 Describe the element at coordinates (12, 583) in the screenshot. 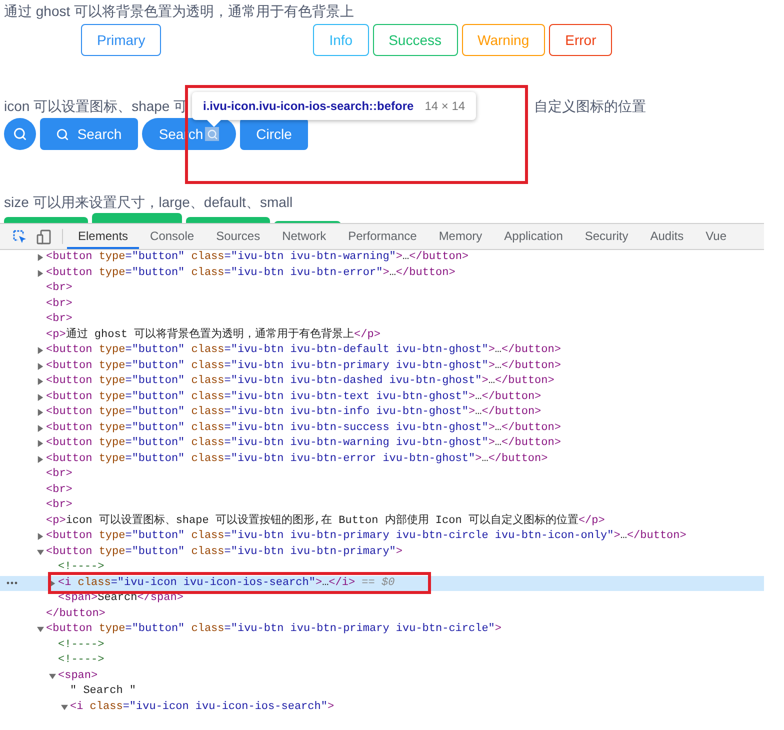

I see `more-icon` at that location.